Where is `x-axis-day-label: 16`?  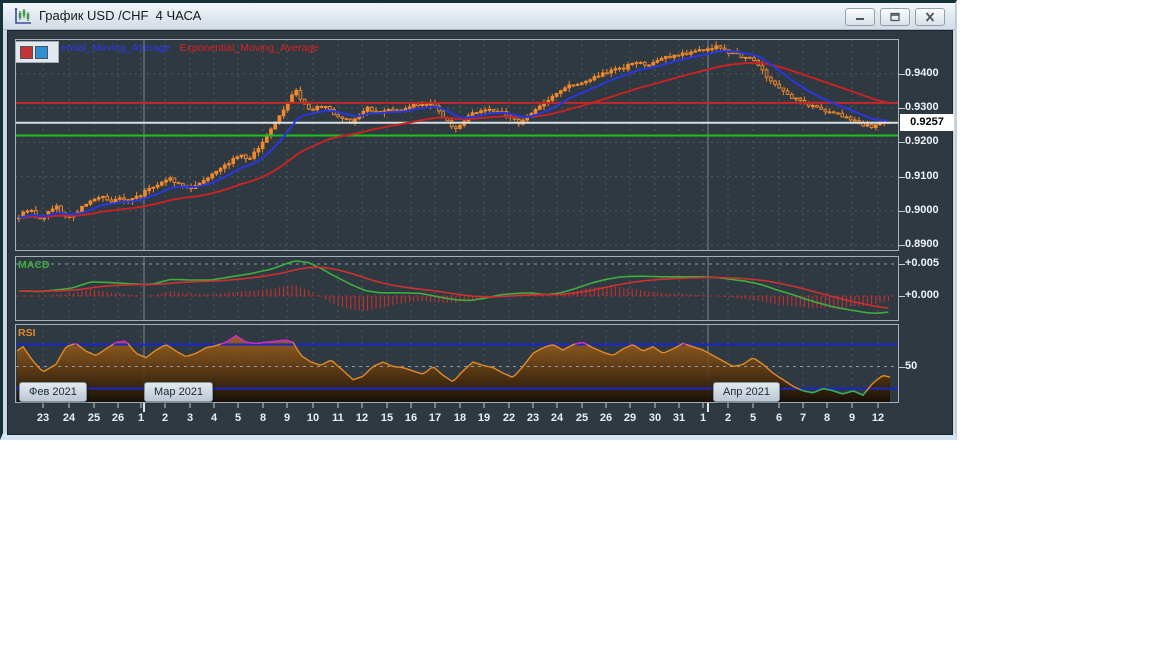 x-axis-day-label: 16 is located at coordinates (411, 418).